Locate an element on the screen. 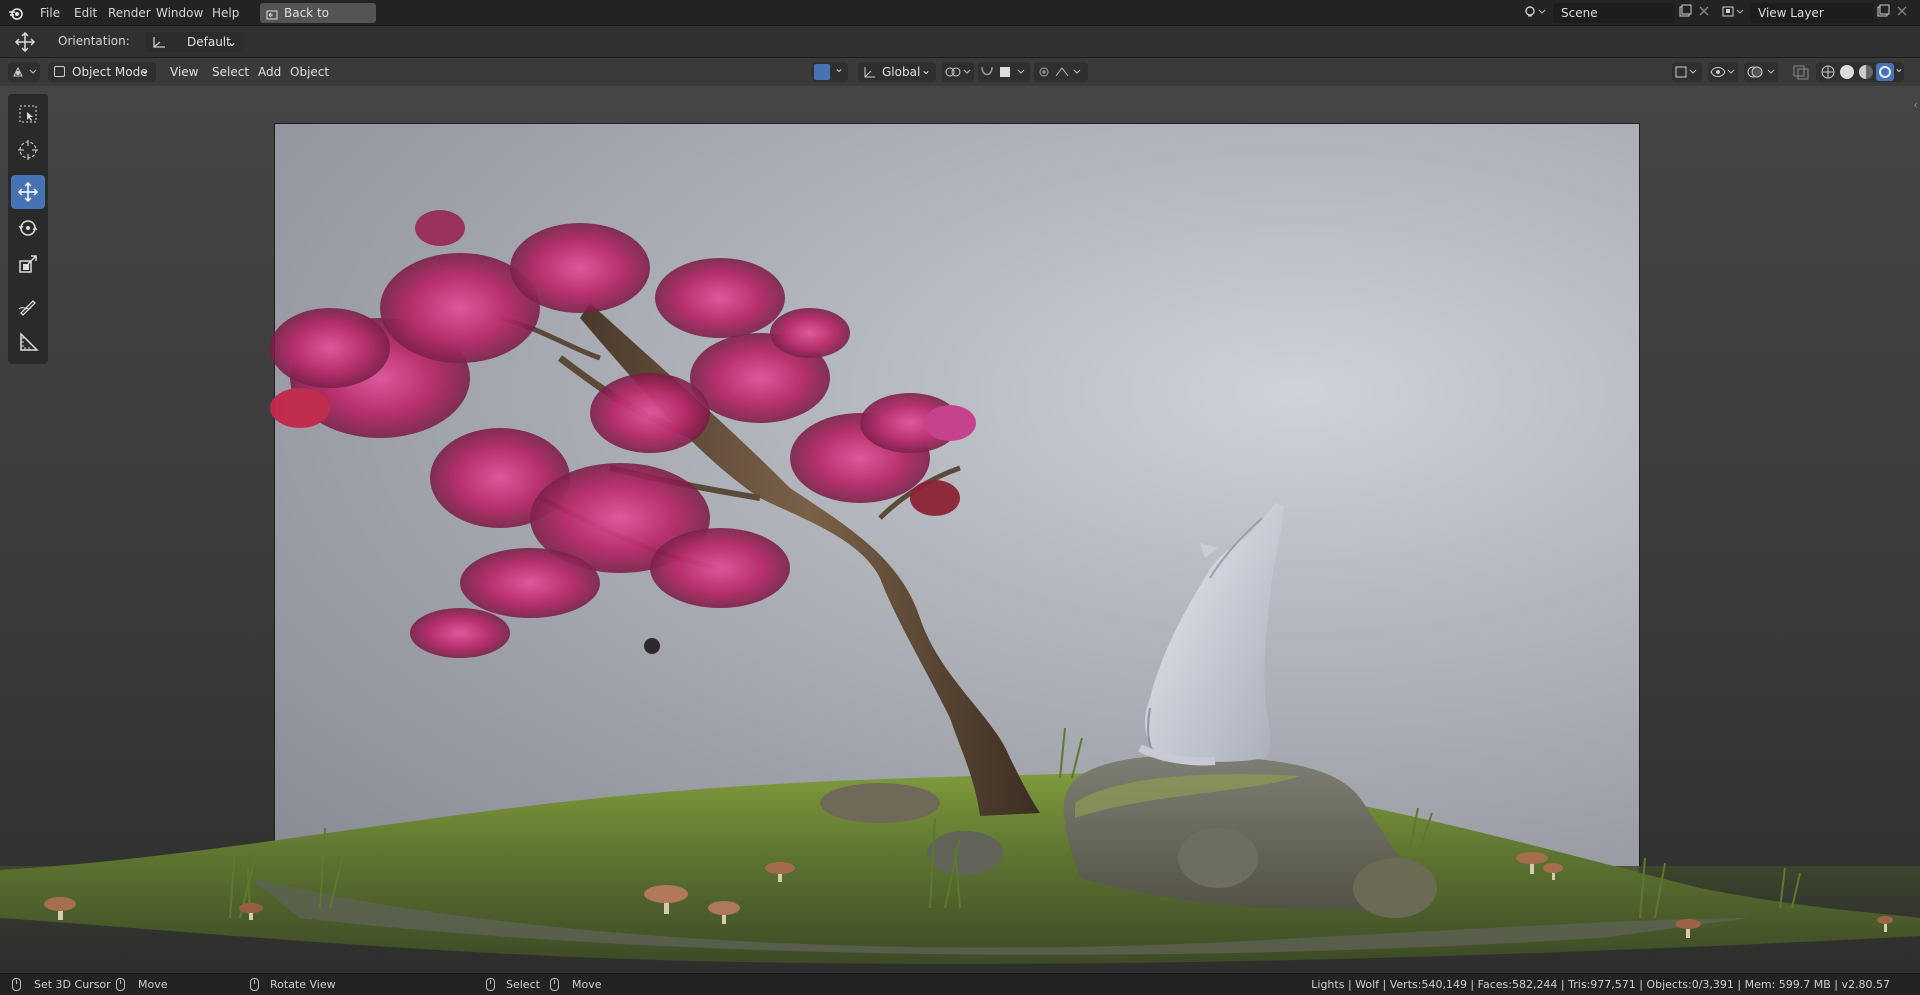  measure-tool is located at coordinates (28, 342).